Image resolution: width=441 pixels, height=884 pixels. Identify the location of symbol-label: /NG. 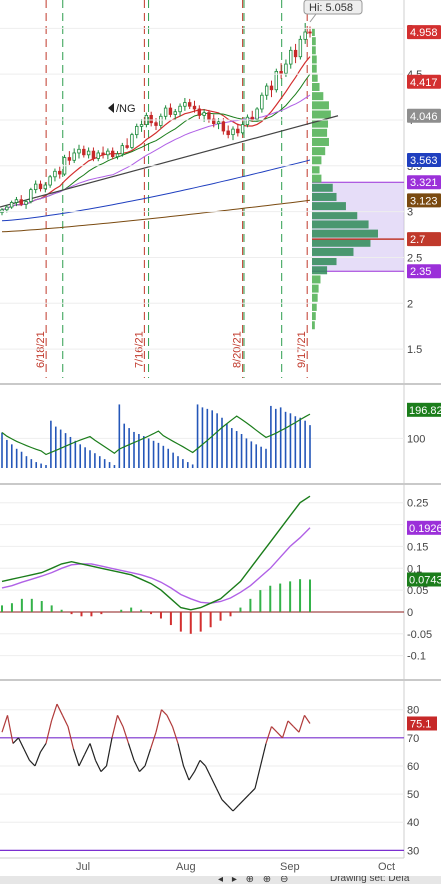
(126, 109).